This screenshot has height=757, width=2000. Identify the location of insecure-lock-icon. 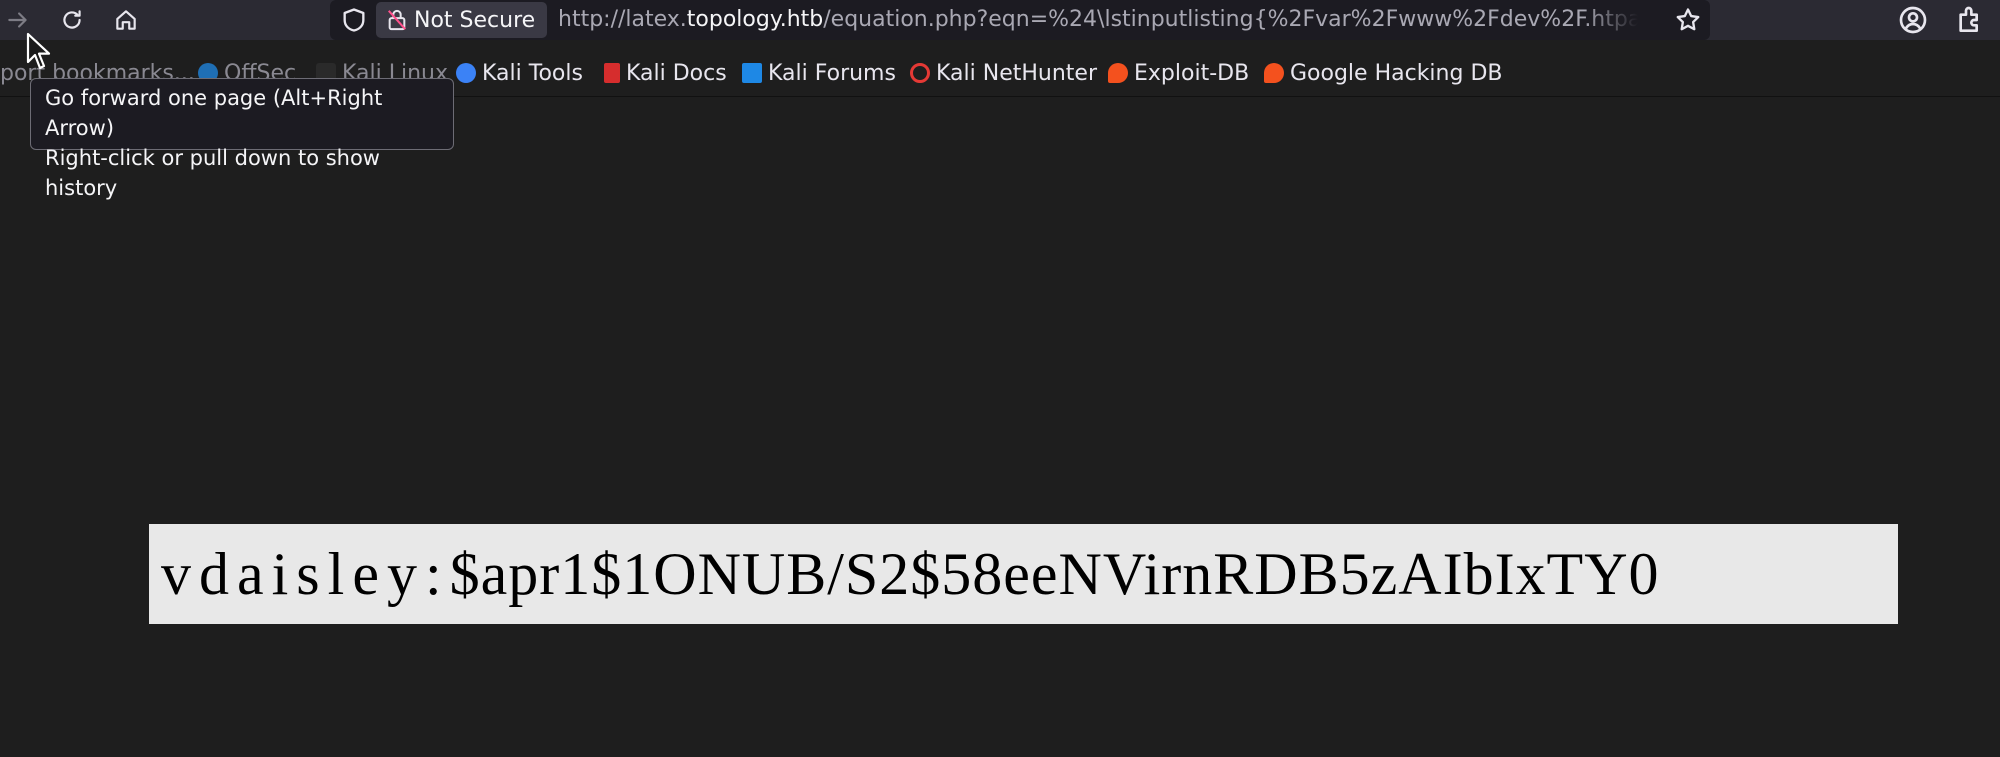
(397, 20).